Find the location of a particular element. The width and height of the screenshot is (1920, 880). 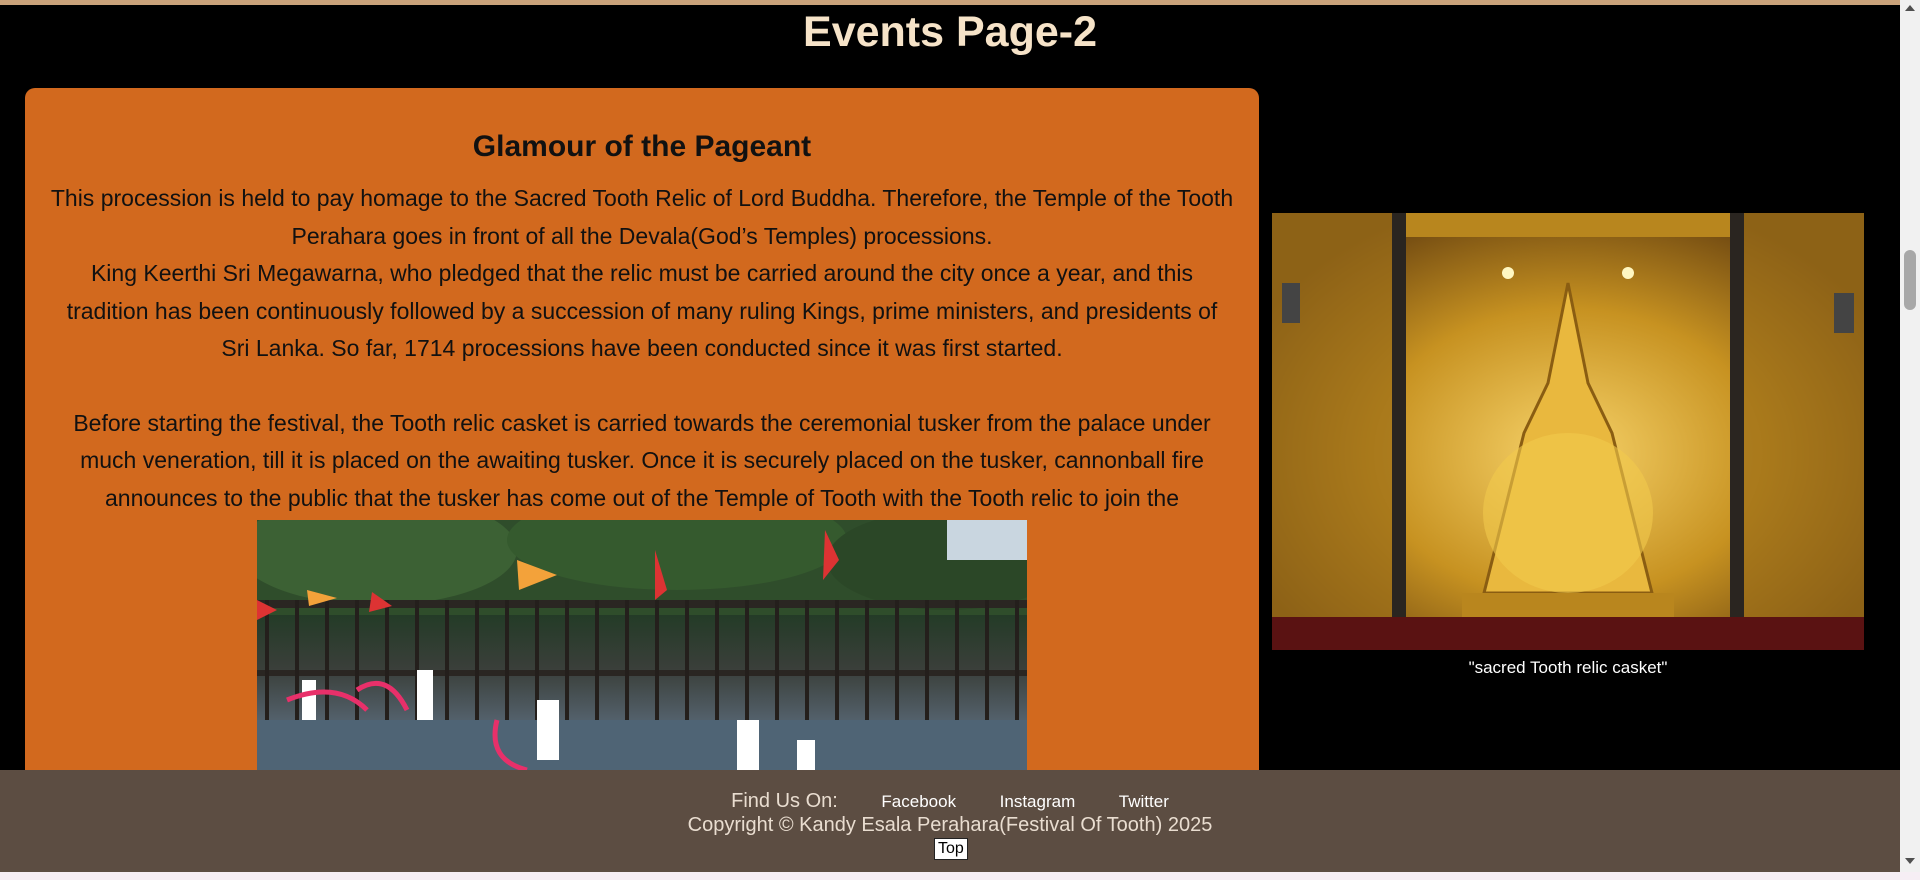

facebook-link: Facebook is located at coordinates (918, 801).